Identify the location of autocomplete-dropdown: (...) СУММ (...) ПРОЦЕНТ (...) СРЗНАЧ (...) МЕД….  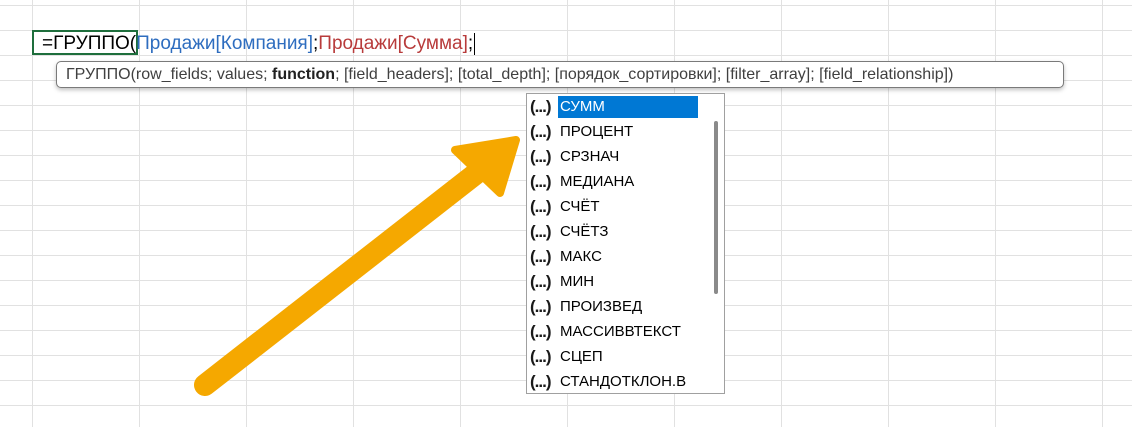
(625, 243).